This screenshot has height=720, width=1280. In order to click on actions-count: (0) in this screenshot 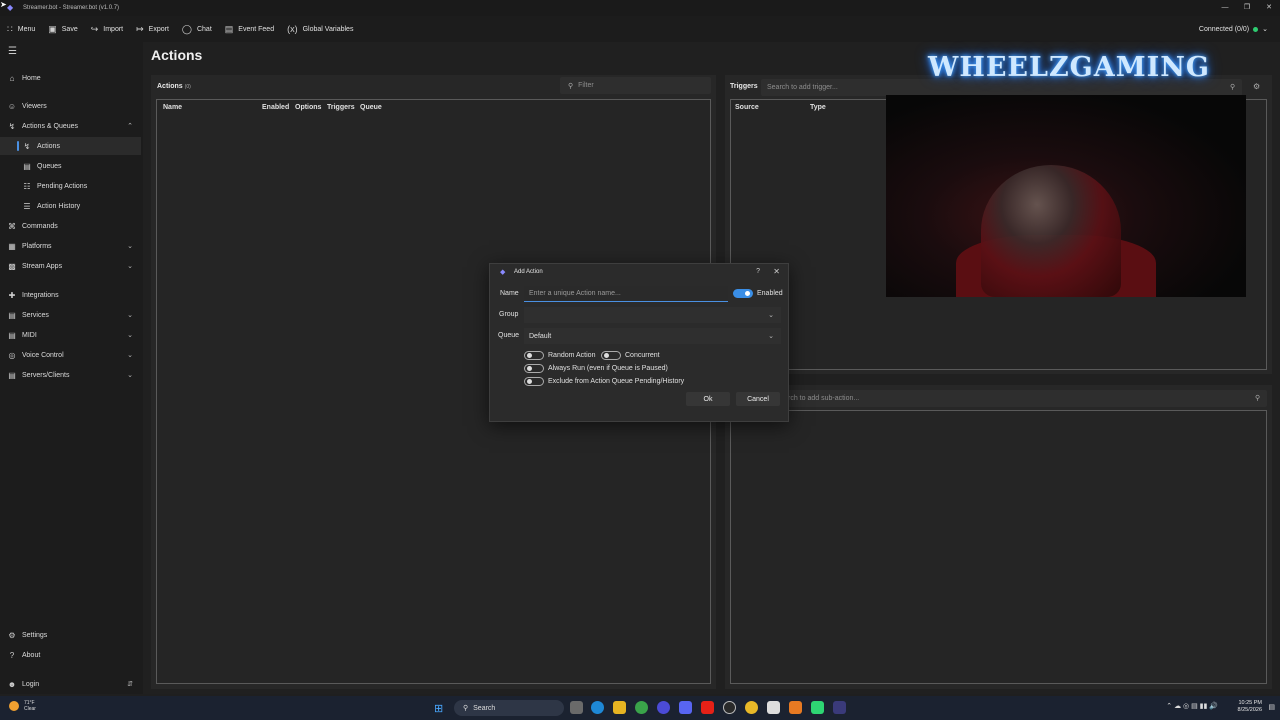, I will do `click(187, 87)`.